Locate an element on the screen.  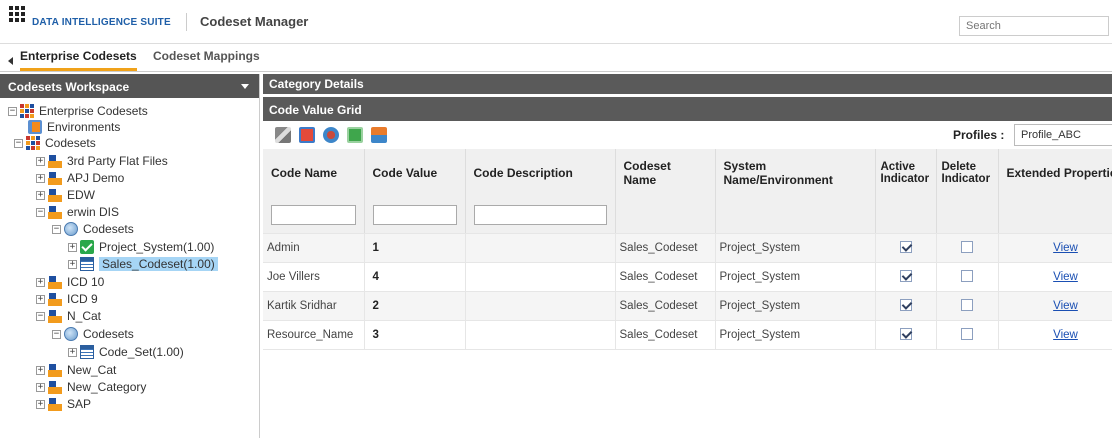
column-header-code-description: Code Description is located at coordinates (540, 173).